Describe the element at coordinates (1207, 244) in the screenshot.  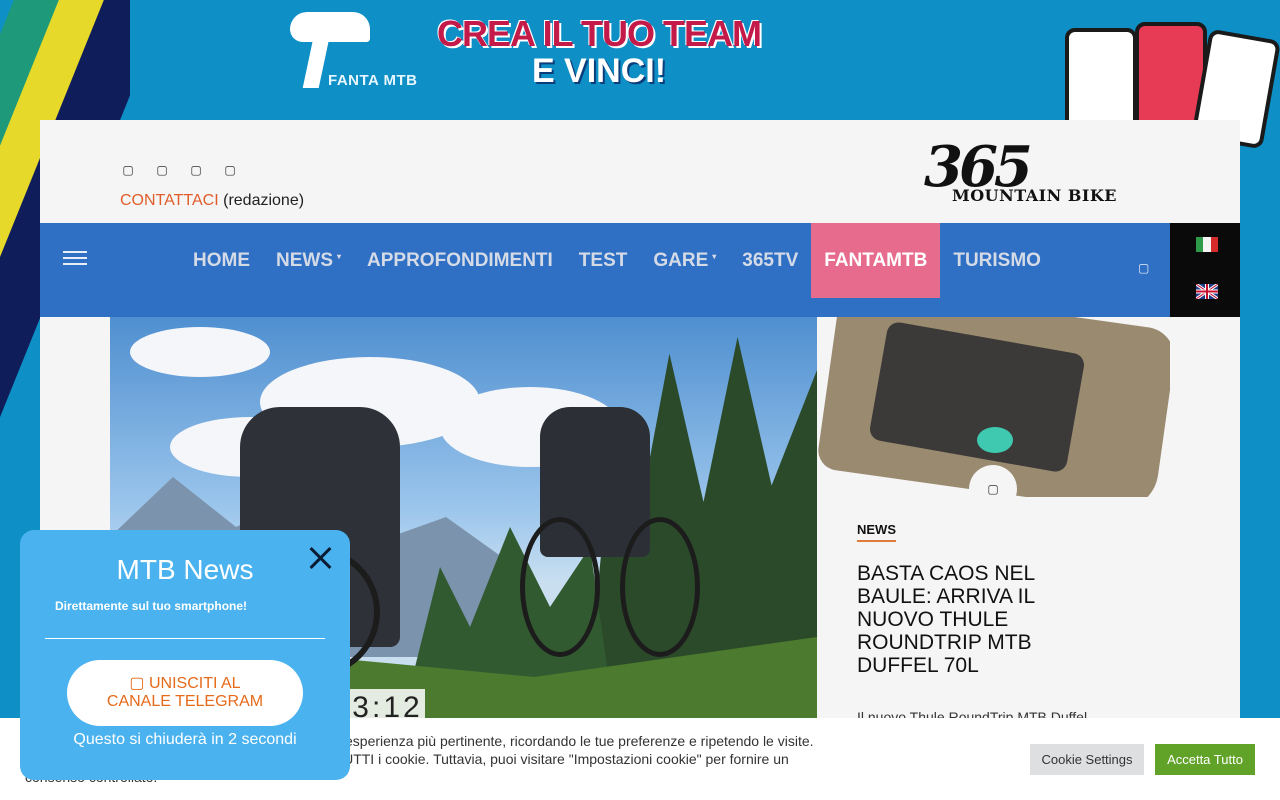
I see `italian-flag-icon` at that location.